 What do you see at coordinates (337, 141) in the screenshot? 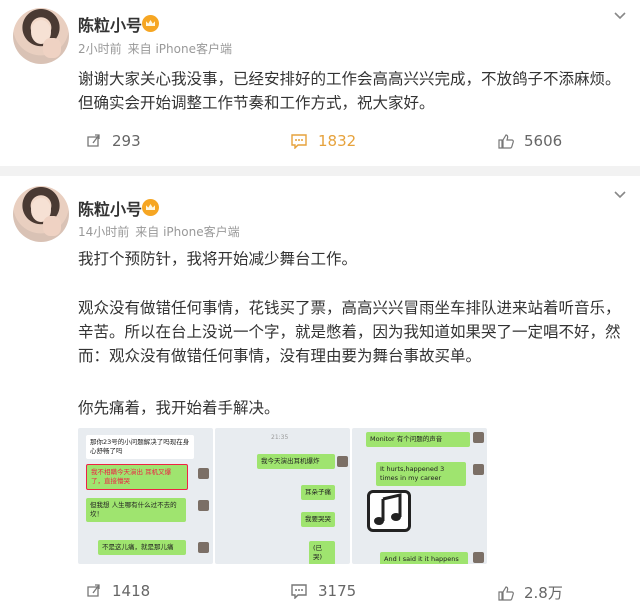
I see `comment-count: 1832` at bounding box center [337, 141].